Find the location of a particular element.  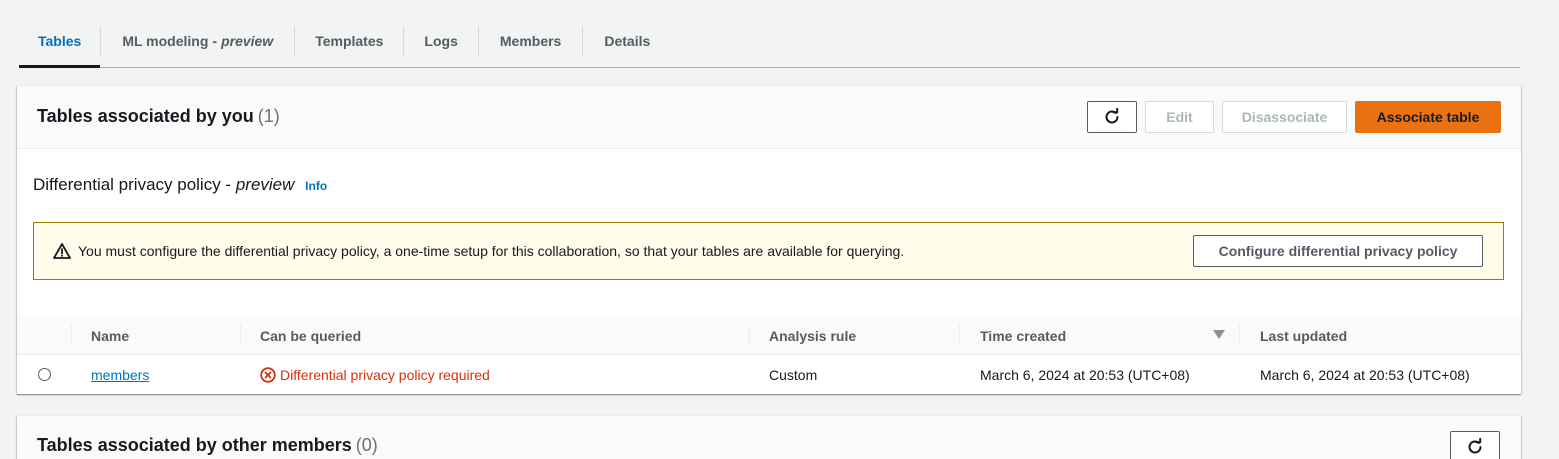

tab-ml-modeling: ML modeling - preview is located at coordinates (197, 40).